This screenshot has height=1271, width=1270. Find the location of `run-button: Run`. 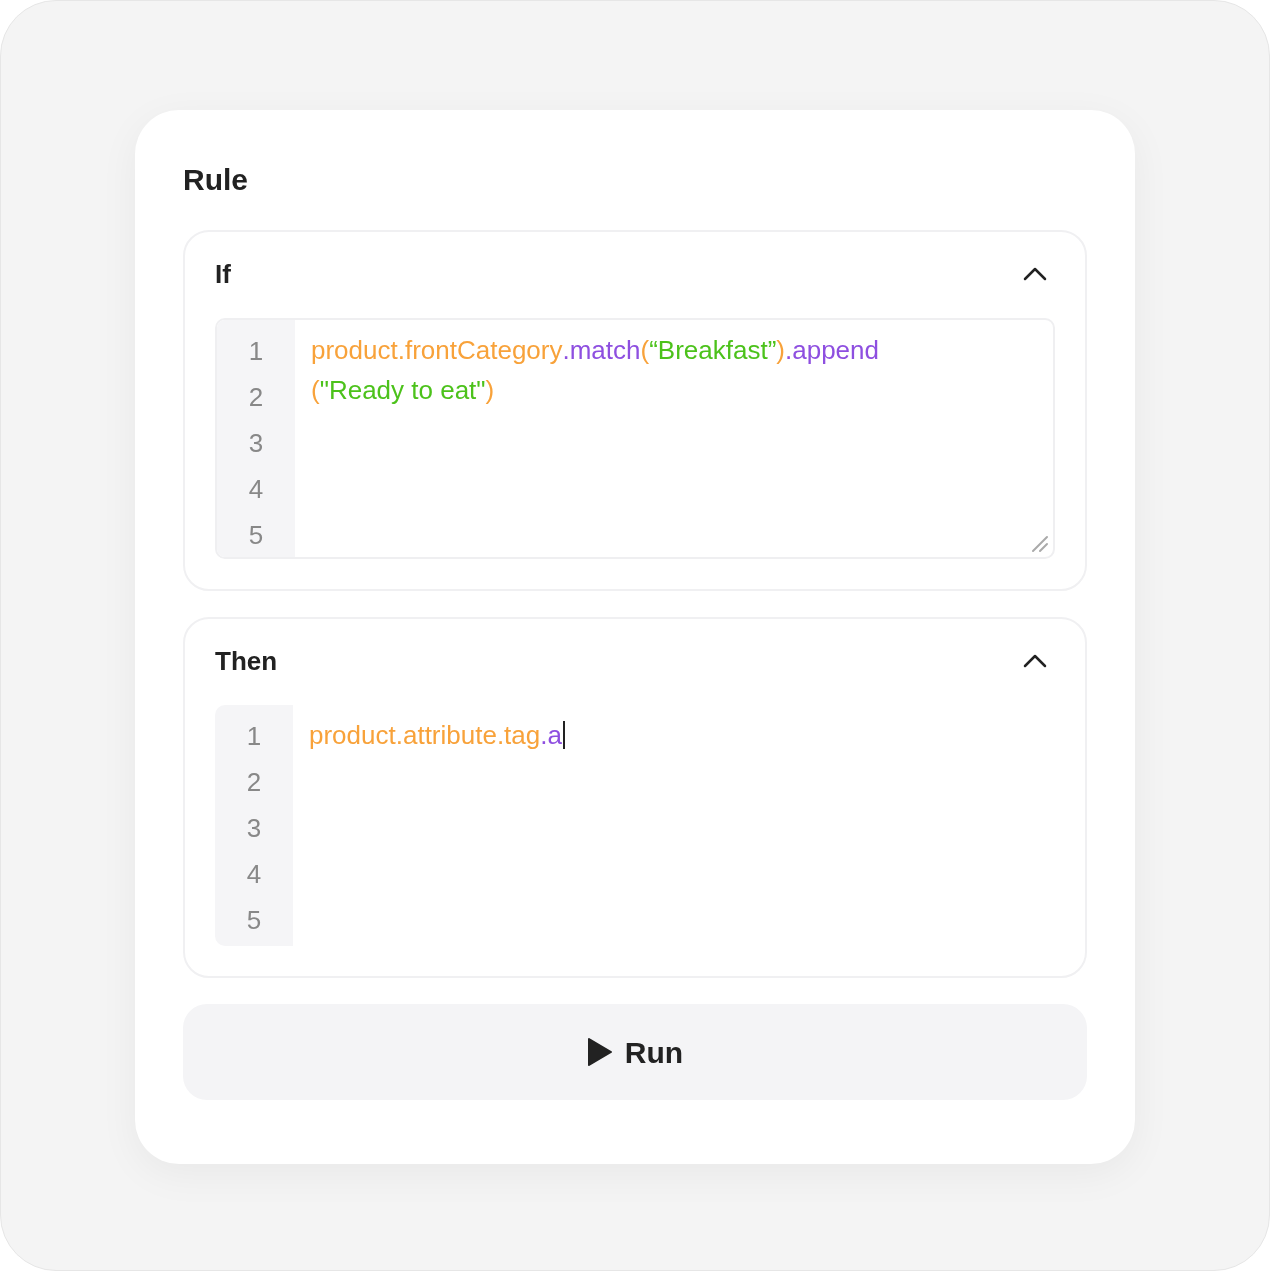

run-button: Run is located at coordinates (635, 1052).